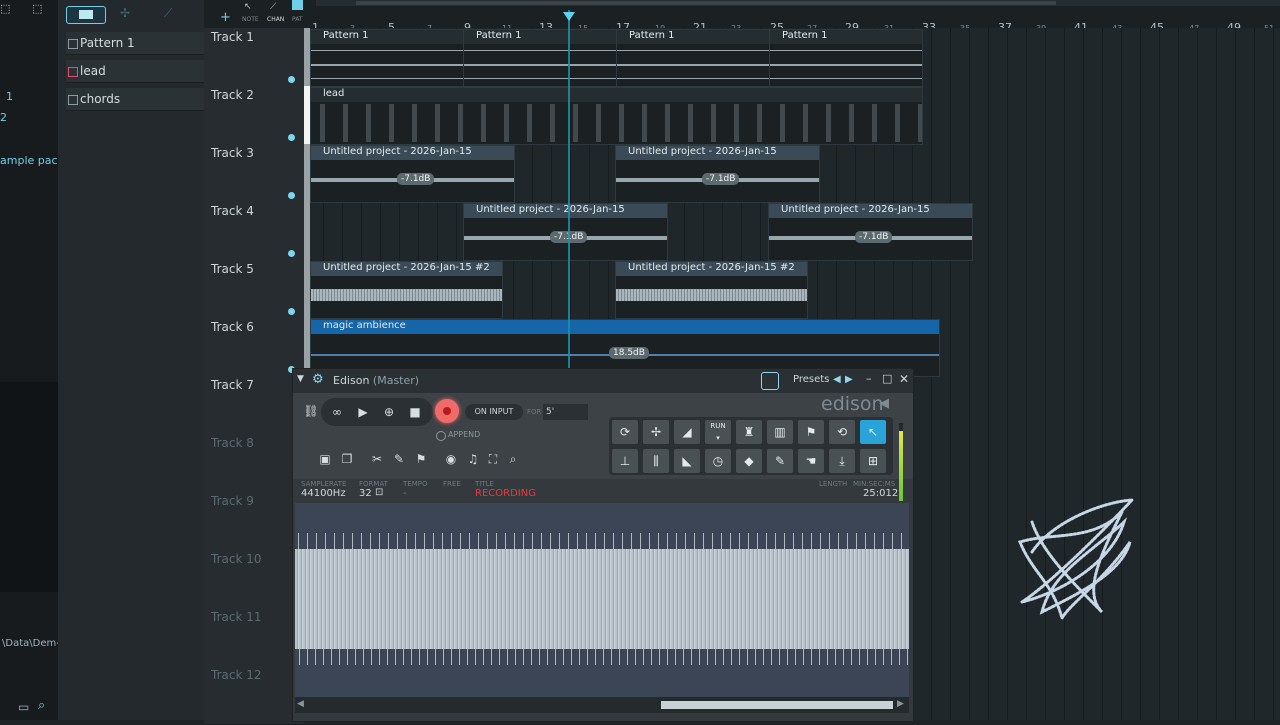 The height and width of the screenshot is (725, 1280). Describe the element at coordinates (873, 432) in the screenshot. I see `drag-icon: ↖` at that location.